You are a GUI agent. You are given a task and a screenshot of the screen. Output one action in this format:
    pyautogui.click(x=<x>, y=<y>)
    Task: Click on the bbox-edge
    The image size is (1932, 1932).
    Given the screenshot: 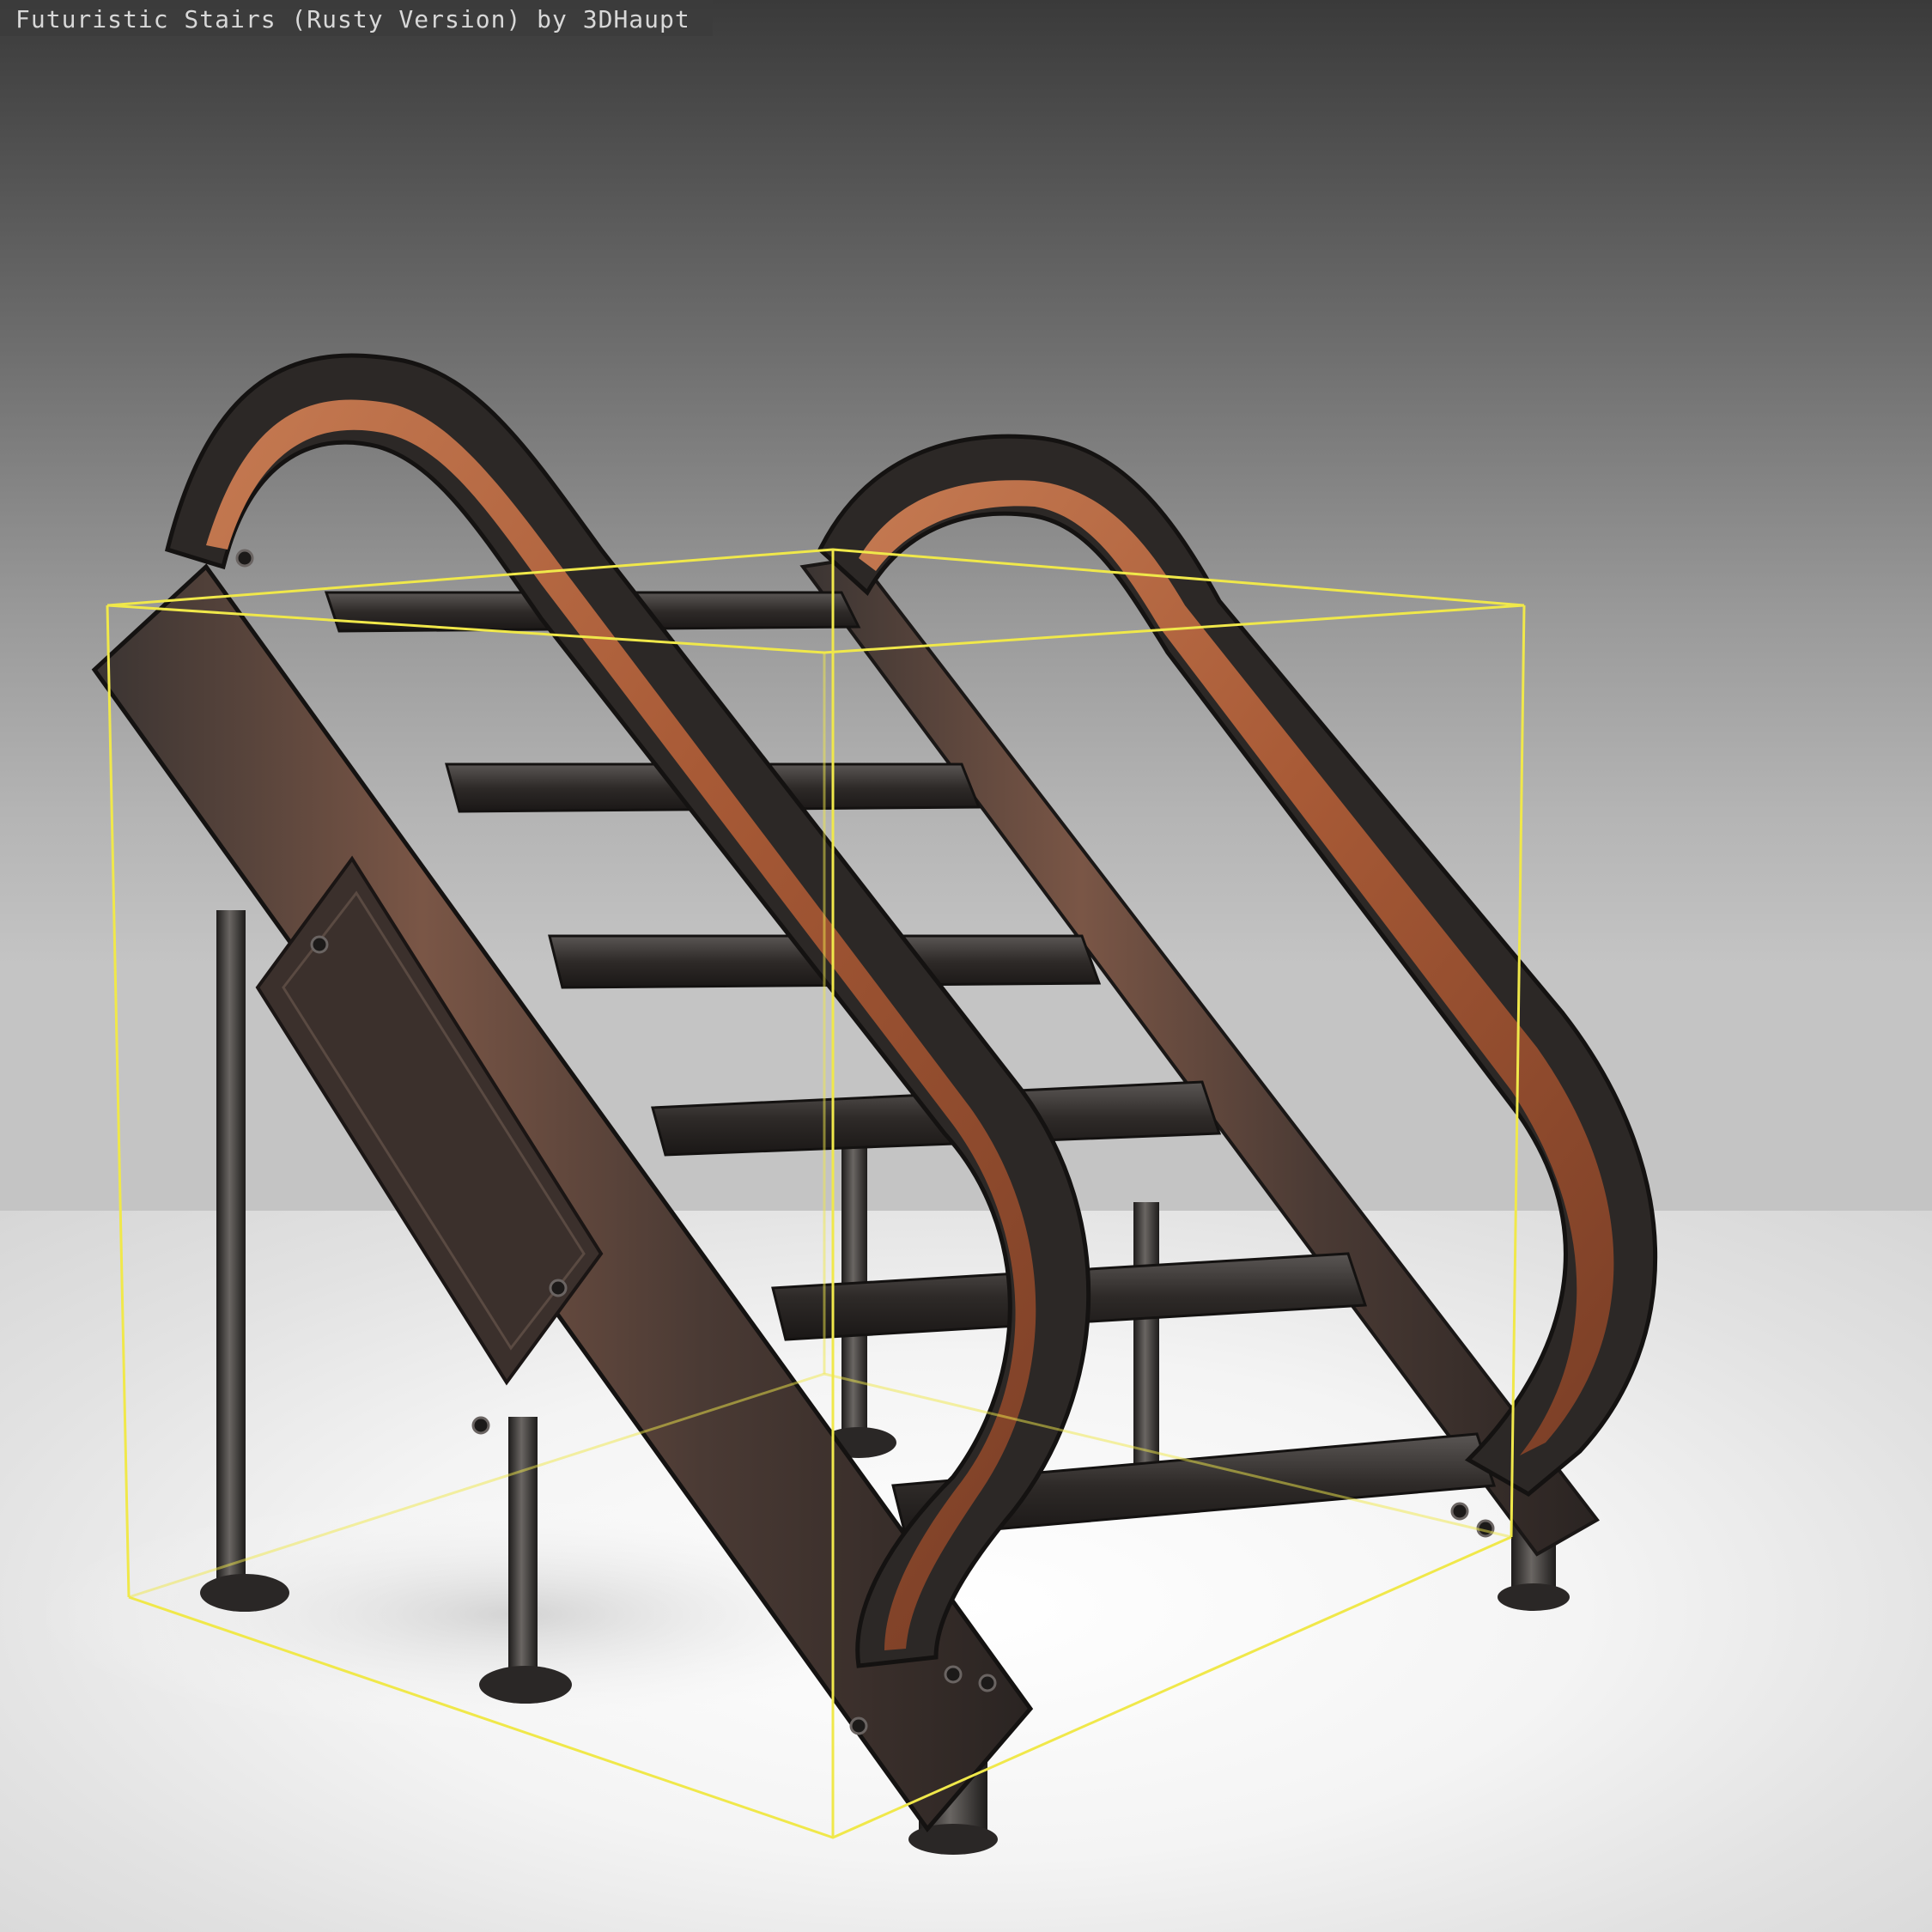 What is the action you would take?
    pyautogui.click(x=118, y=1101)
    